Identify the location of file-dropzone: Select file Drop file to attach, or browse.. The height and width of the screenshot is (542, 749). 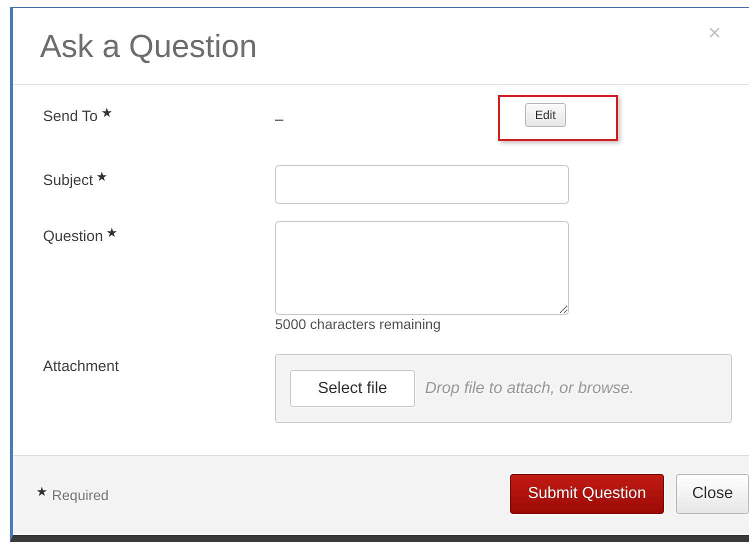
(503, 388).